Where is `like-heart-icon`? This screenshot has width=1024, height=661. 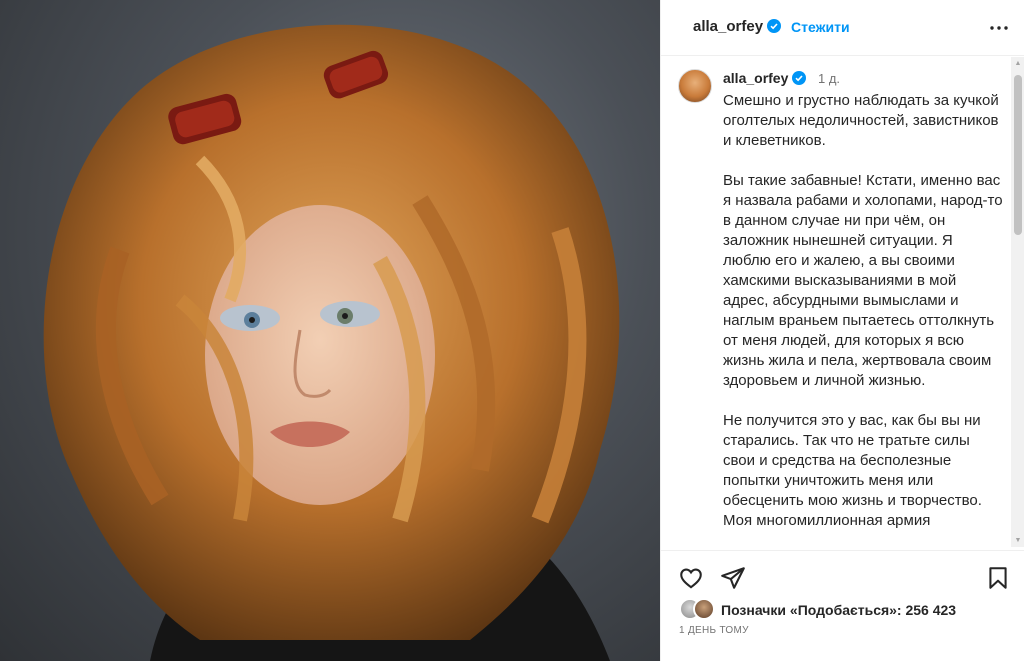 like-heart-icon is located at coordinates (691, 578).